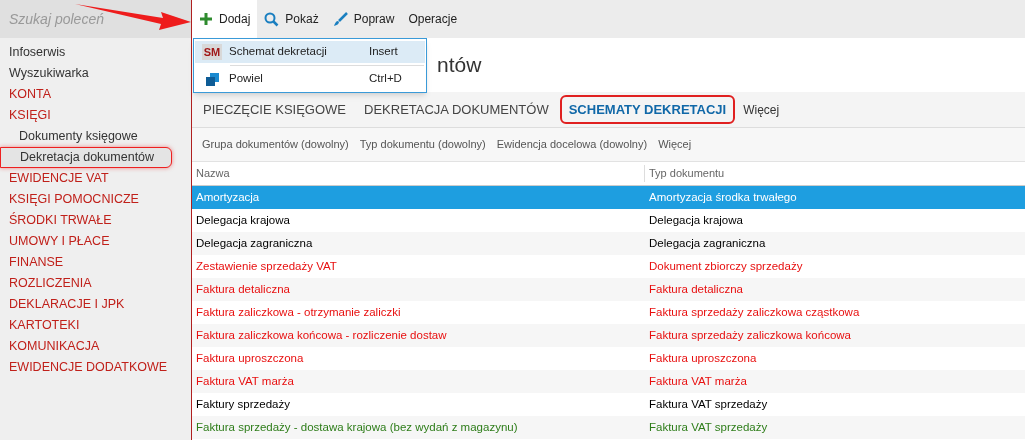 The height and width of the screenshot is (440, 1025). I want to click on copy-icon, so click(212, 79).